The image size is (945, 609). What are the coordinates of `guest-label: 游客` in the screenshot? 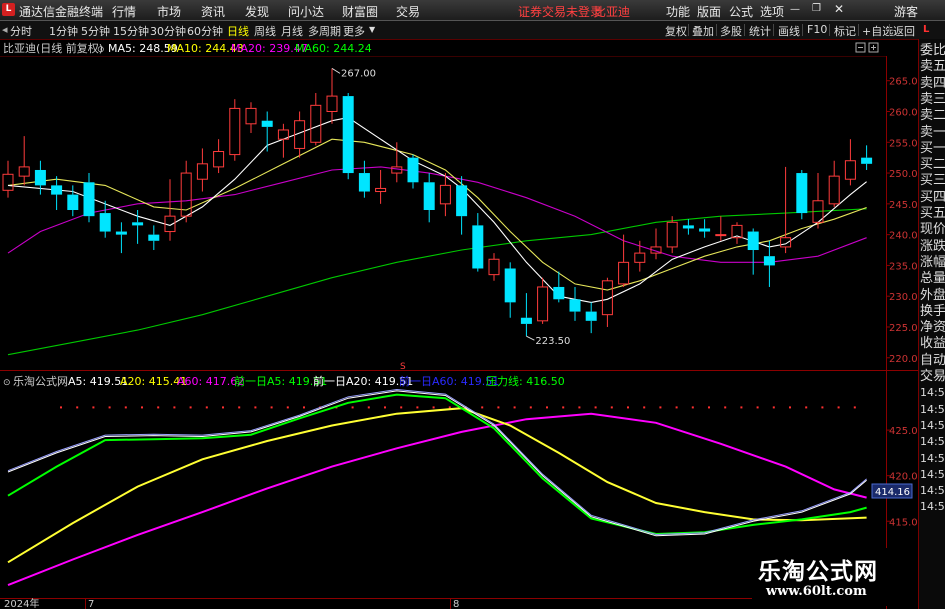 It's located at (906, 11).